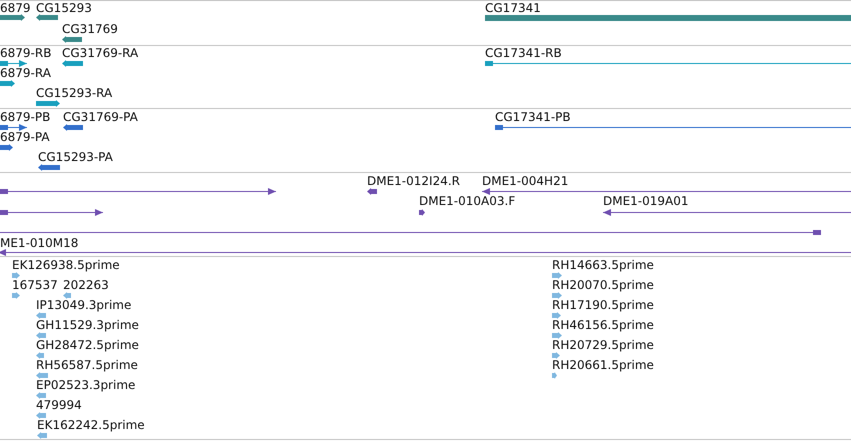 The width and height of the screenshot is (851, 441). I want to click on feature-label: GH28472.5prime, so click(87, 345).